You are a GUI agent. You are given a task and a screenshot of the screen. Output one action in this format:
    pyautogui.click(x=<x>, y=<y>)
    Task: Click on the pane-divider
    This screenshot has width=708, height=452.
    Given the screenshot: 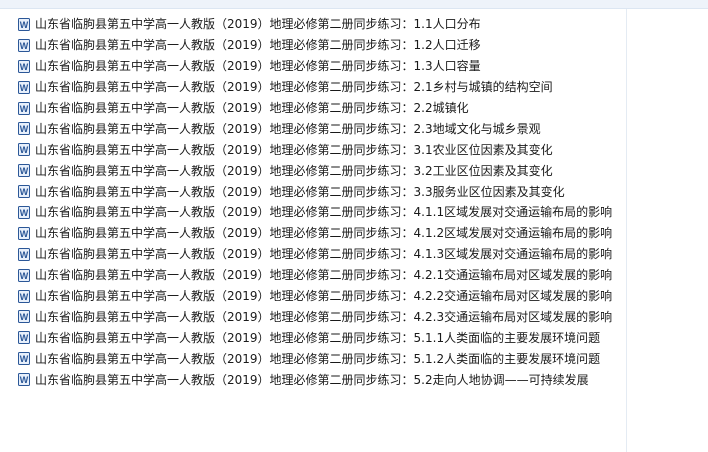 What is the action you would take?
    pyautogui.click(x=626, y=230)
    